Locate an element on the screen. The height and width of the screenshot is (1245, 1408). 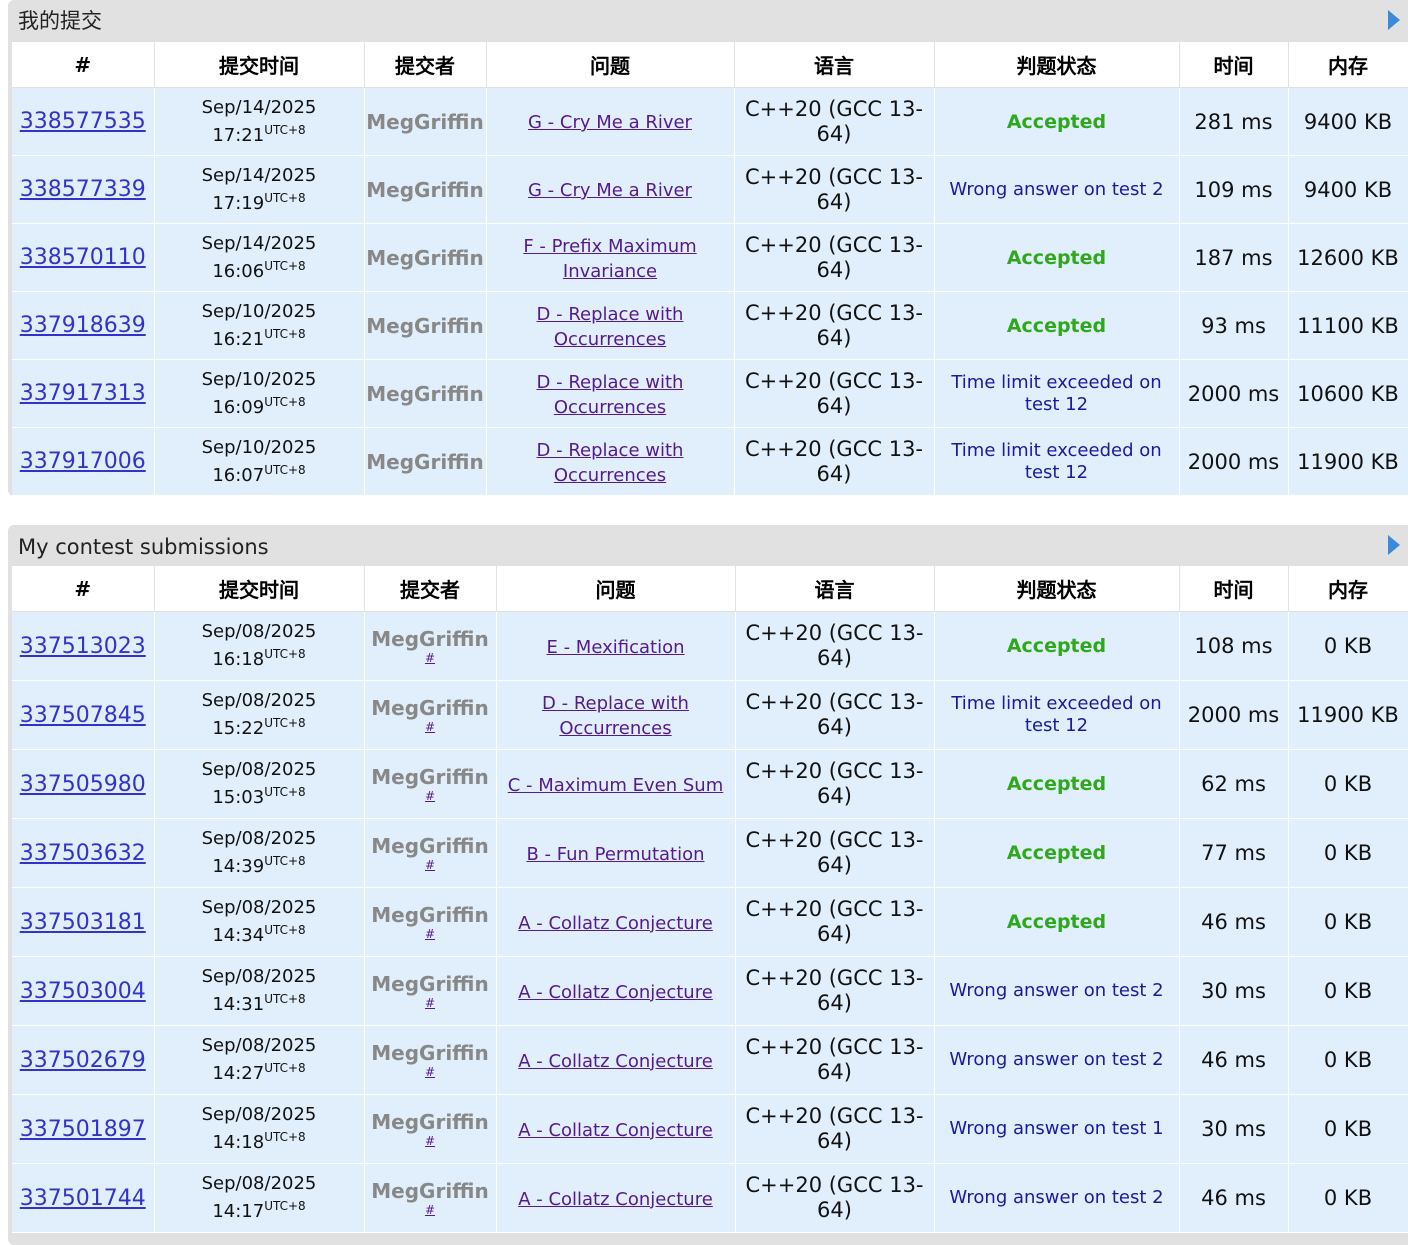
submission-id-link: 338577339 is located at coordinates (83, 189).